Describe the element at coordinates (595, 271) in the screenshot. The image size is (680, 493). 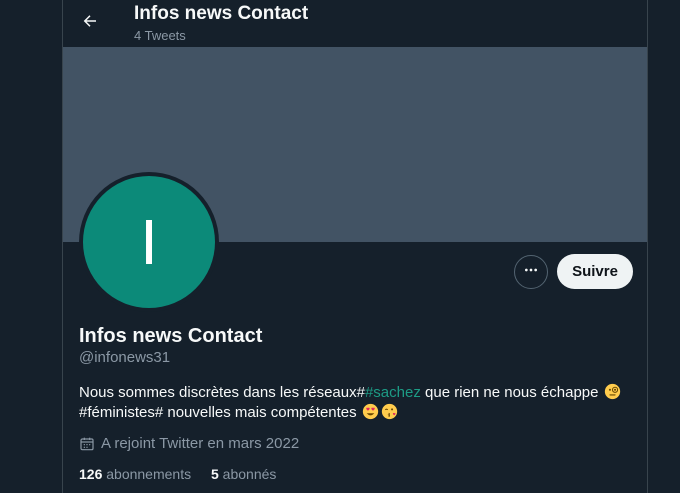
I see `follow-button: Suivre` at that location.